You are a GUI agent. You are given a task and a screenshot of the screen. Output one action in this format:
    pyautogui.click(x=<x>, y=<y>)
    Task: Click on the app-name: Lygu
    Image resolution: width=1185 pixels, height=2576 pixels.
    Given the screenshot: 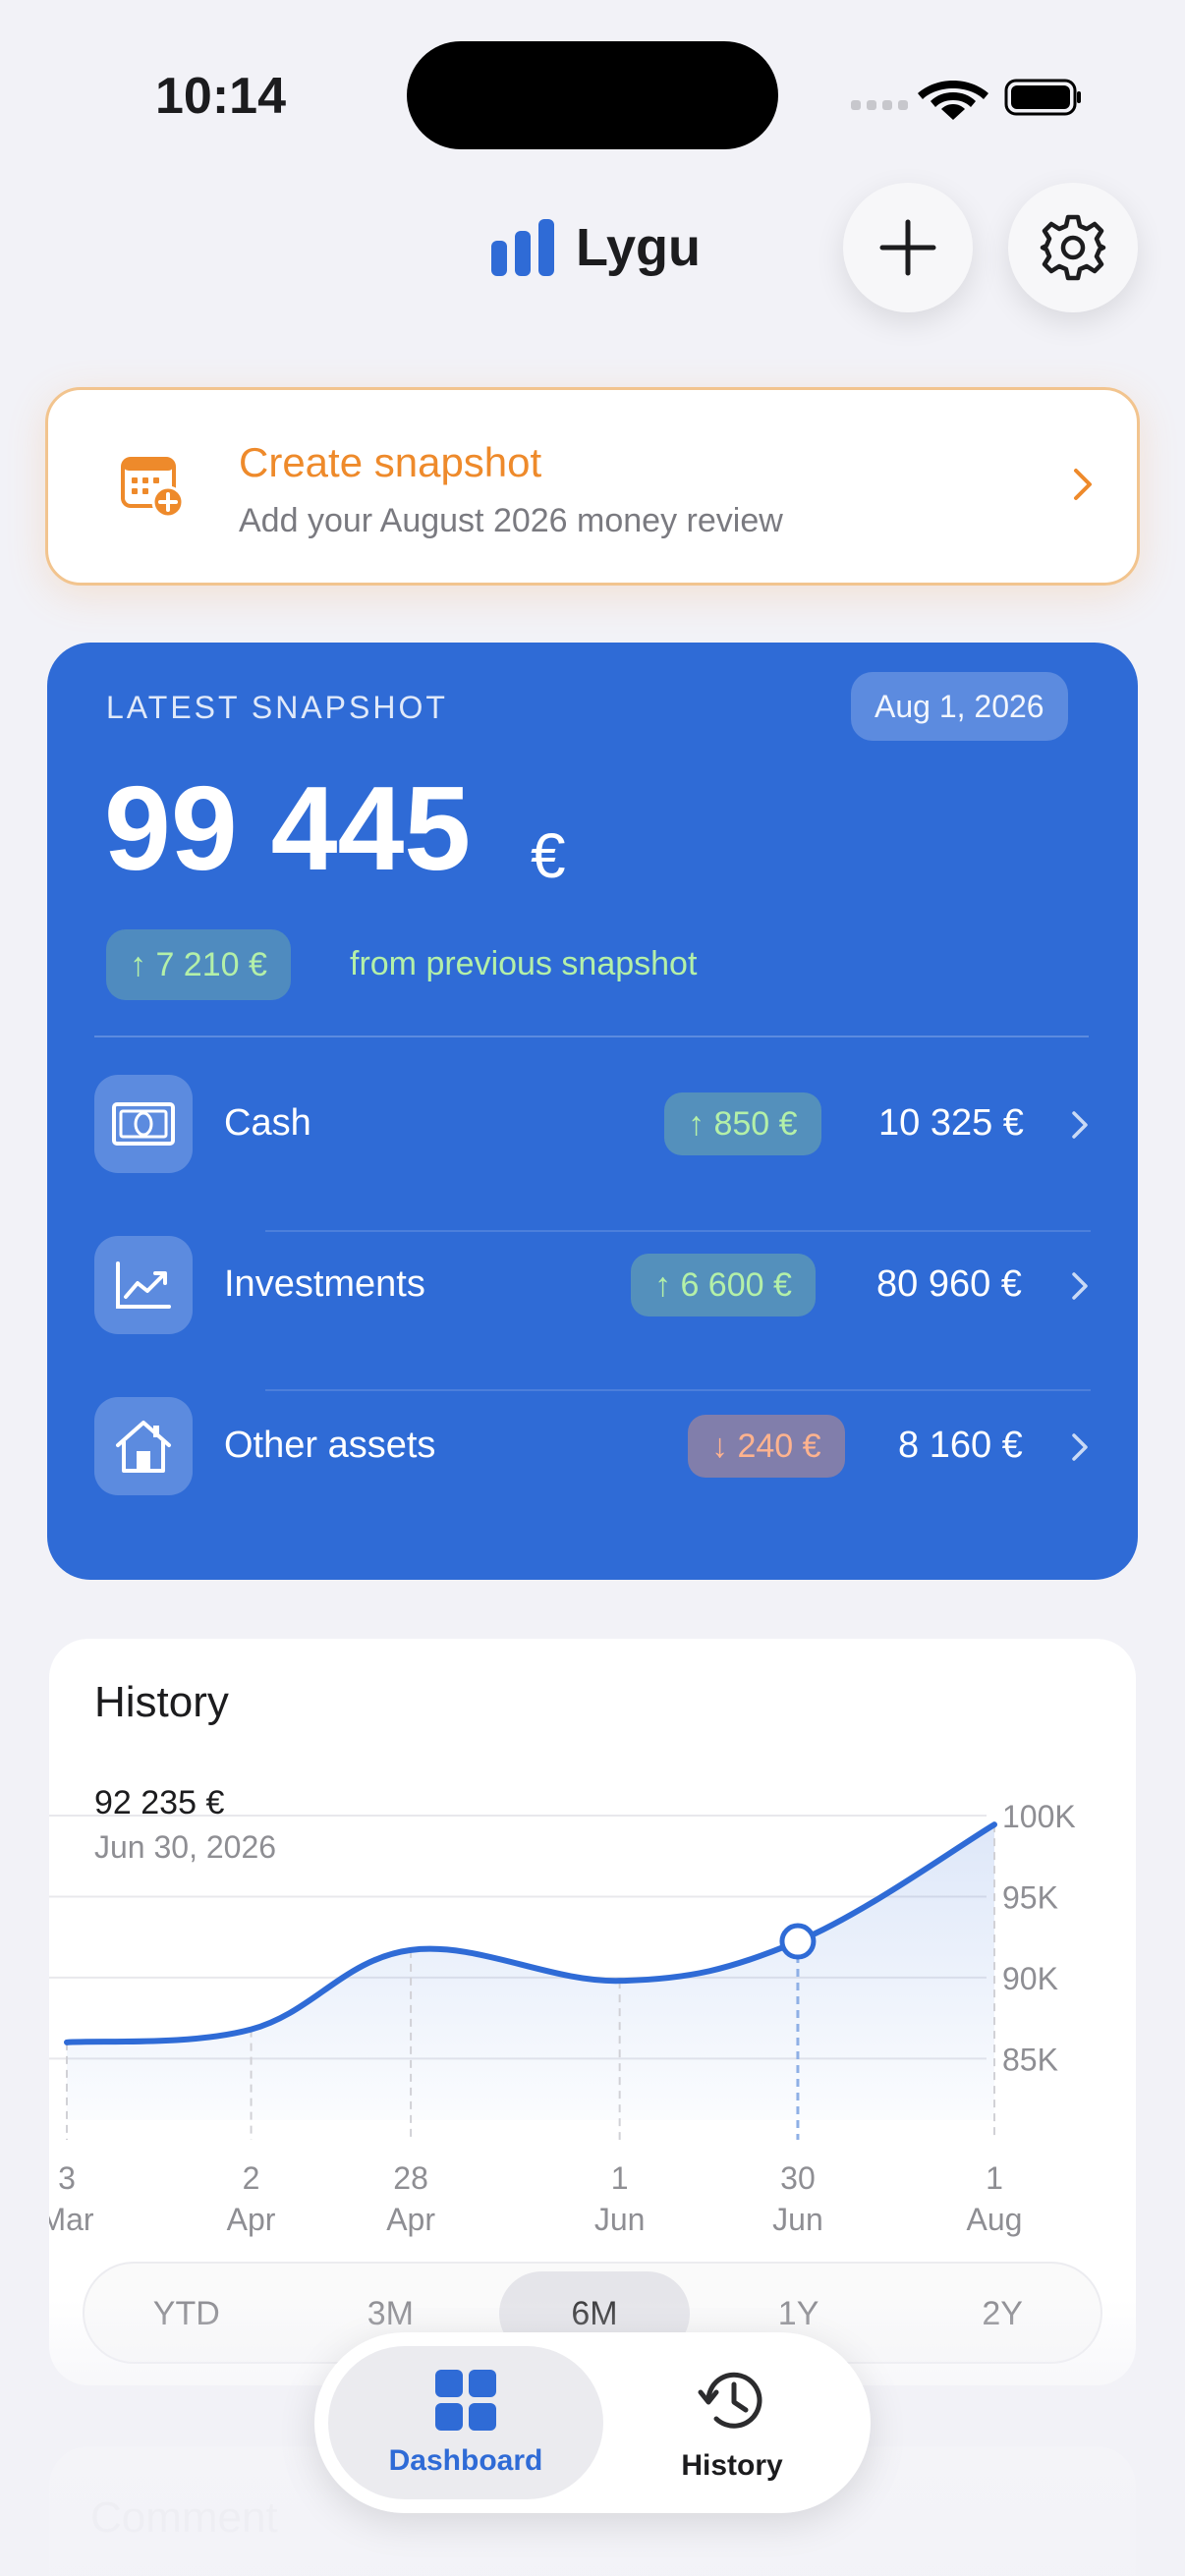 What is the action you would take?
    pyautogui.click(x=639, y=247)
    